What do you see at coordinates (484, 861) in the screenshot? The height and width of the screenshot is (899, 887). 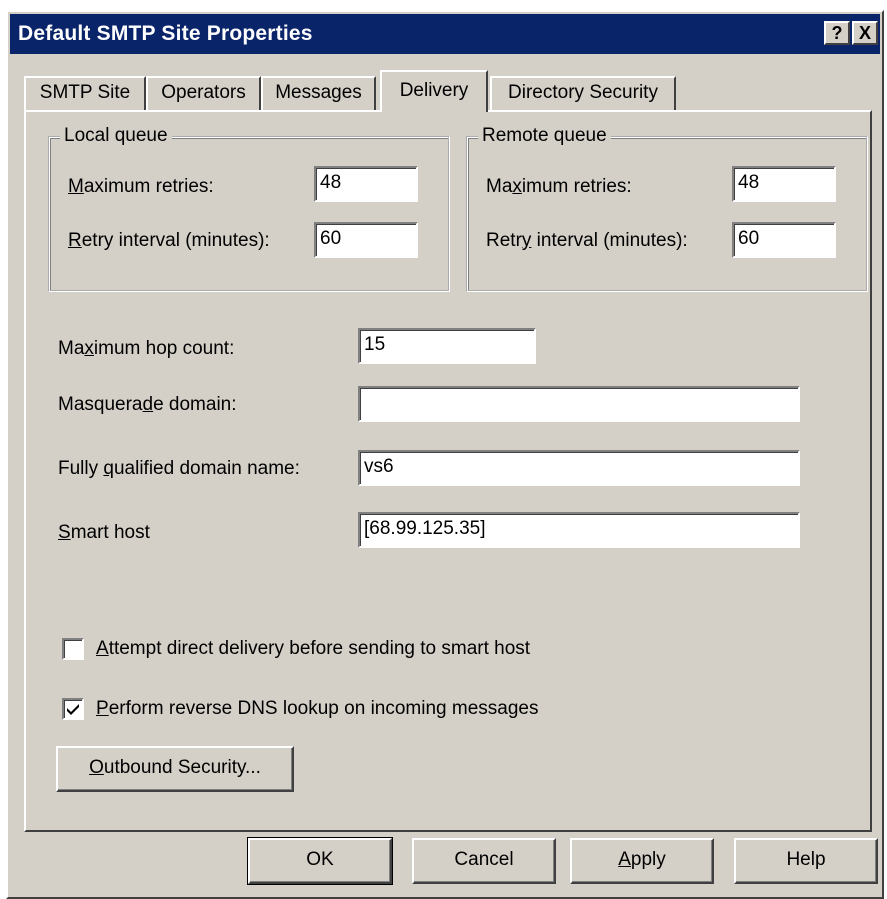 I see `cancel-button: Cancel` at bounding box center [484, 861].